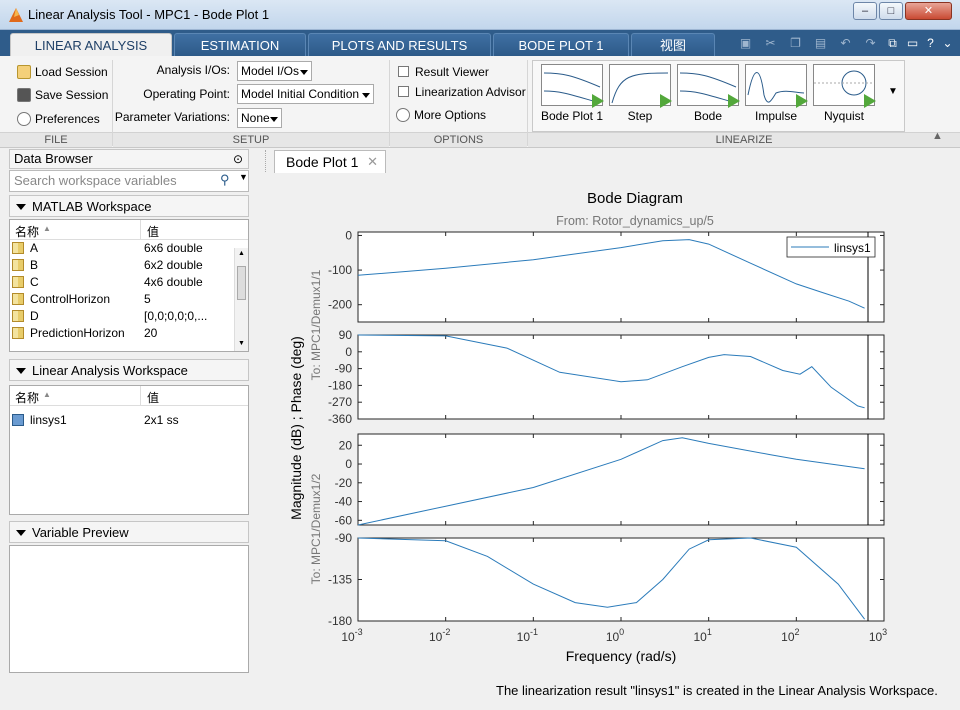 The image size is (960, 710). Describe the element at coordinates (344, 483) in the screenshot. I see `y-tick-label: -20` at that location.